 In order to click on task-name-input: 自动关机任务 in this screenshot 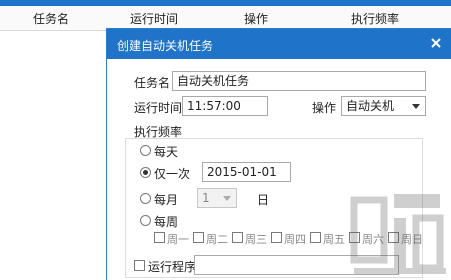, I will do `click(299, 81)`.